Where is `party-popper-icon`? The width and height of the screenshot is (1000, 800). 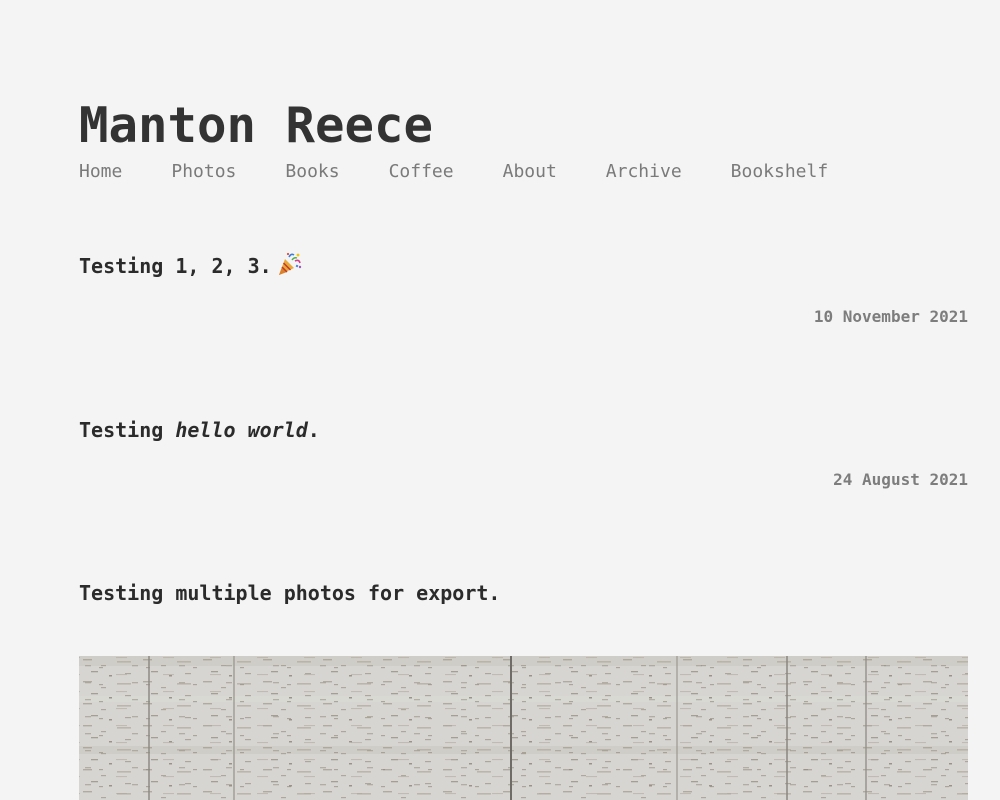 party-popper-icon is located at coordinates (289, 264).